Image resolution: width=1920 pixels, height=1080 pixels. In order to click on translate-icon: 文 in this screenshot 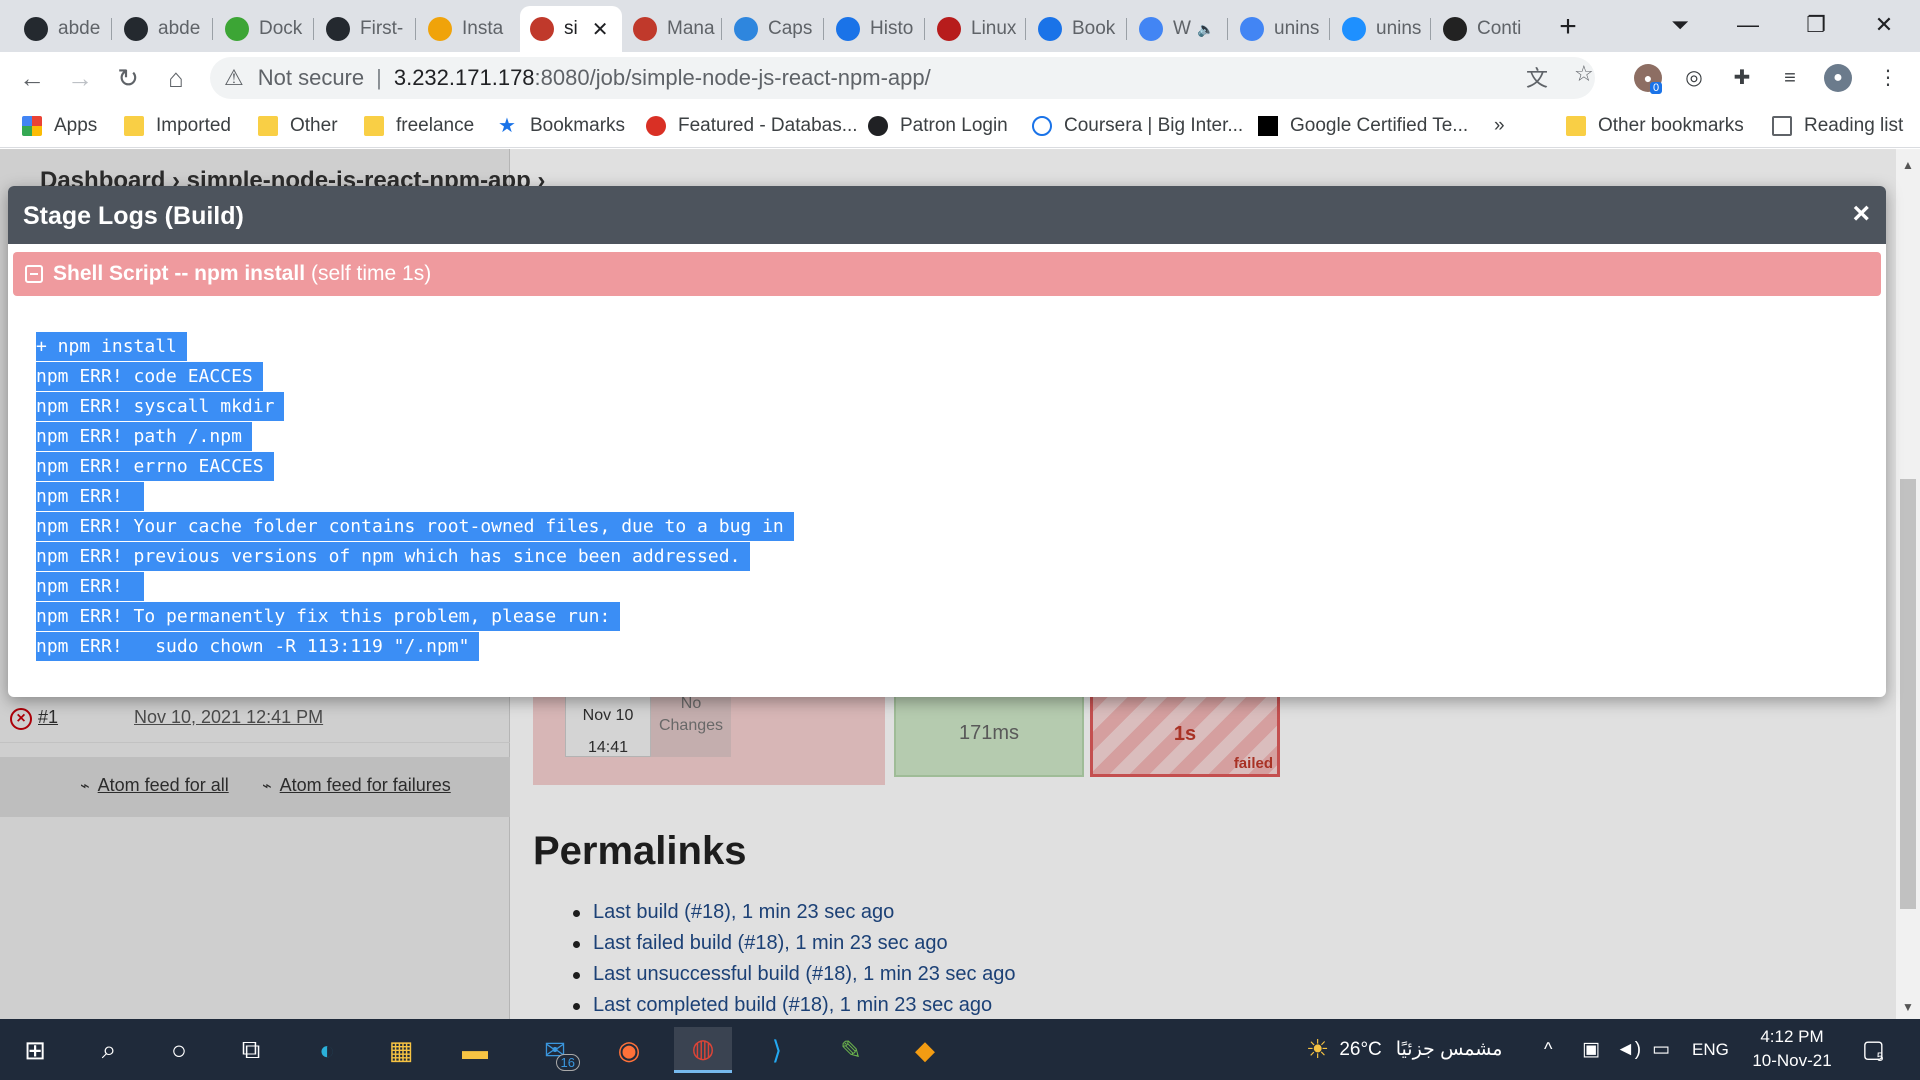, I will do `click(1537, 77)`.